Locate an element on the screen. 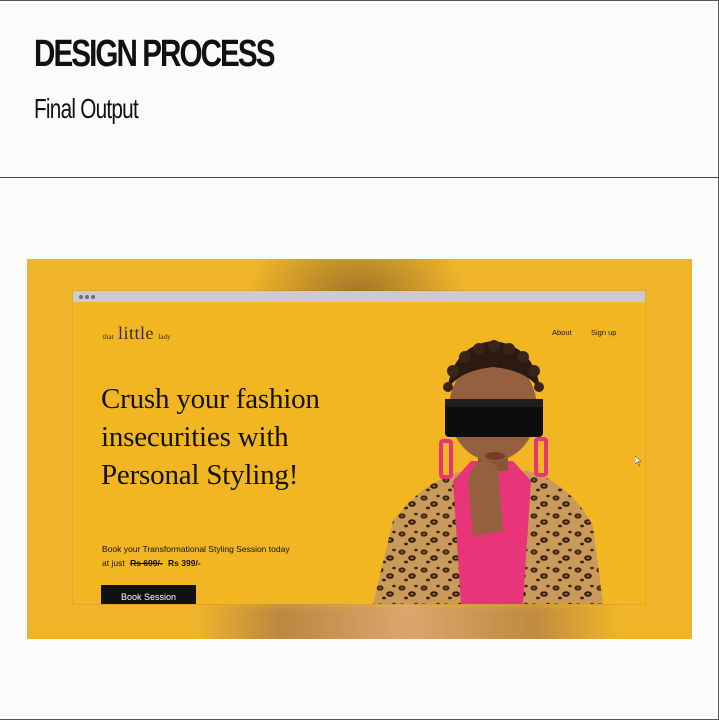 This screenshot has width=719, height=720. logo-main: little is located at coordinates (135, 333).